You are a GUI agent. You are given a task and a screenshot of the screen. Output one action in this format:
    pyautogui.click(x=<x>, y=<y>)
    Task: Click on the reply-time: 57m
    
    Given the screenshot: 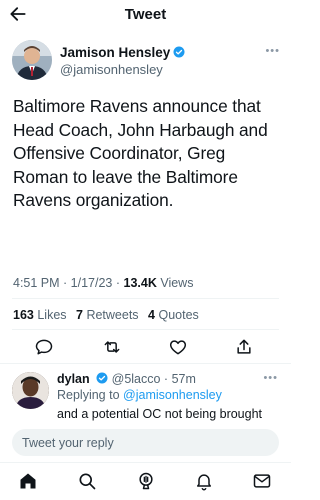 What is the action you would take?
    pyautogui.click(x=183, y=379)
    